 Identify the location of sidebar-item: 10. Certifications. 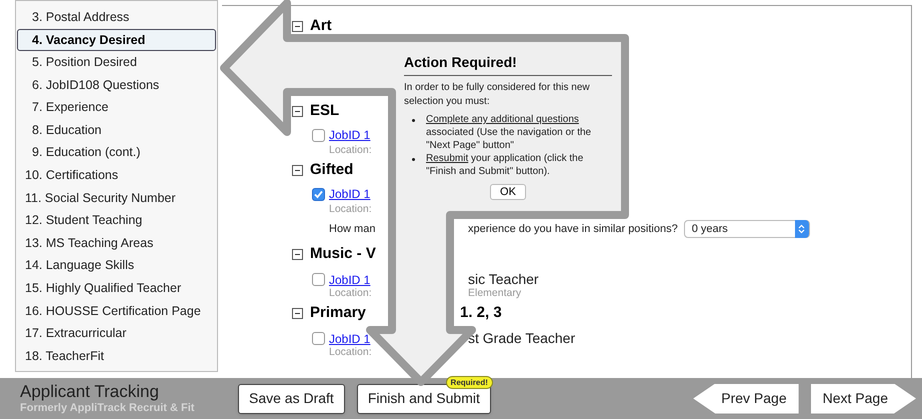
(116, 175).